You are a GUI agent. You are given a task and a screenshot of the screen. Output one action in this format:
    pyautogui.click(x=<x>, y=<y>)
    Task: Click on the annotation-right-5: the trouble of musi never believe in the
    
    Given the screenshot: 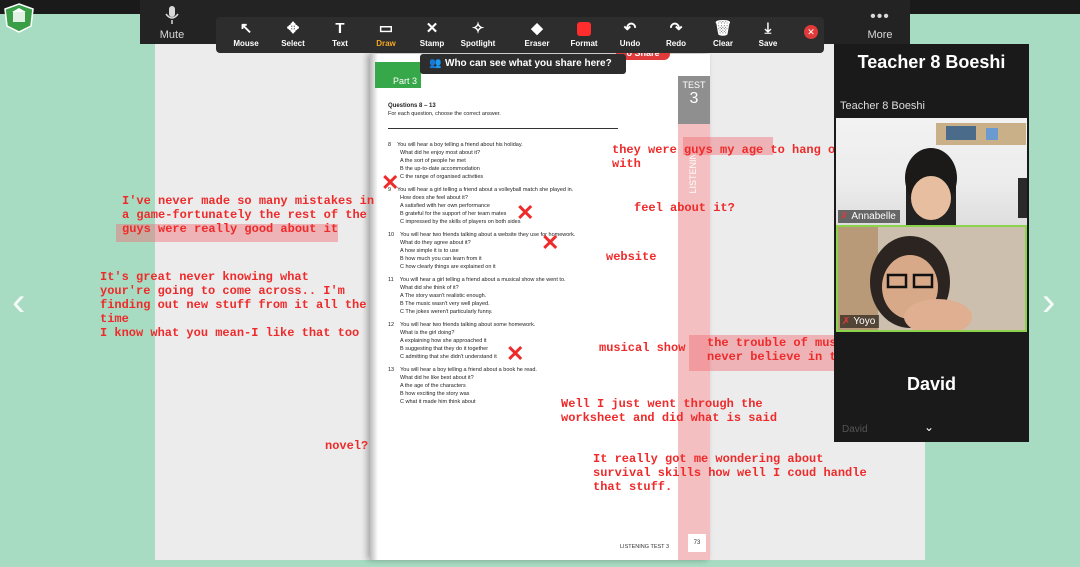 What is the action you would take?
    pyautogui.click(x=779, y=350)
    